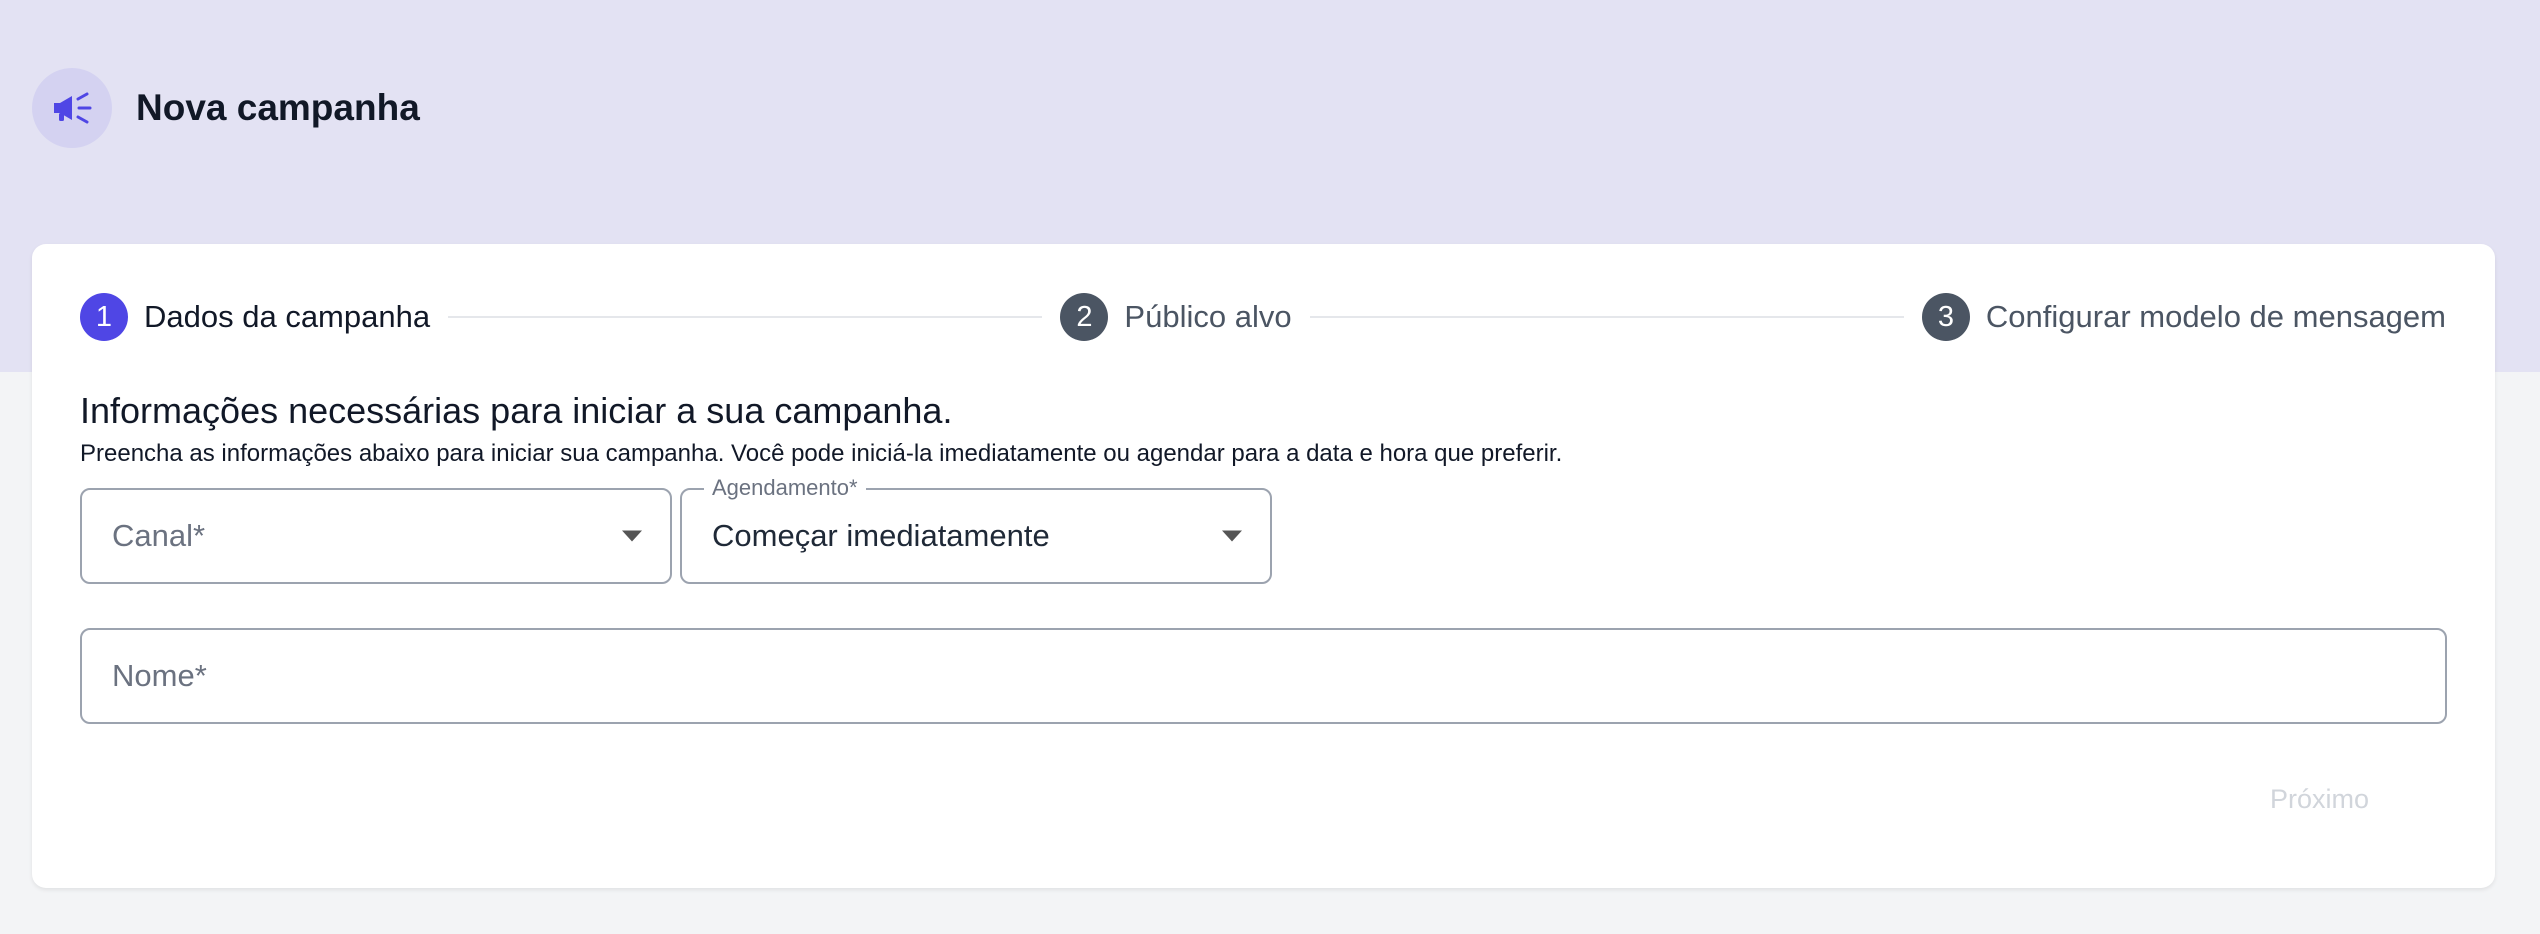  I want to click on step-configurar-modelo: 3 Configurar modelo de mensagem, so click(2183, 317).